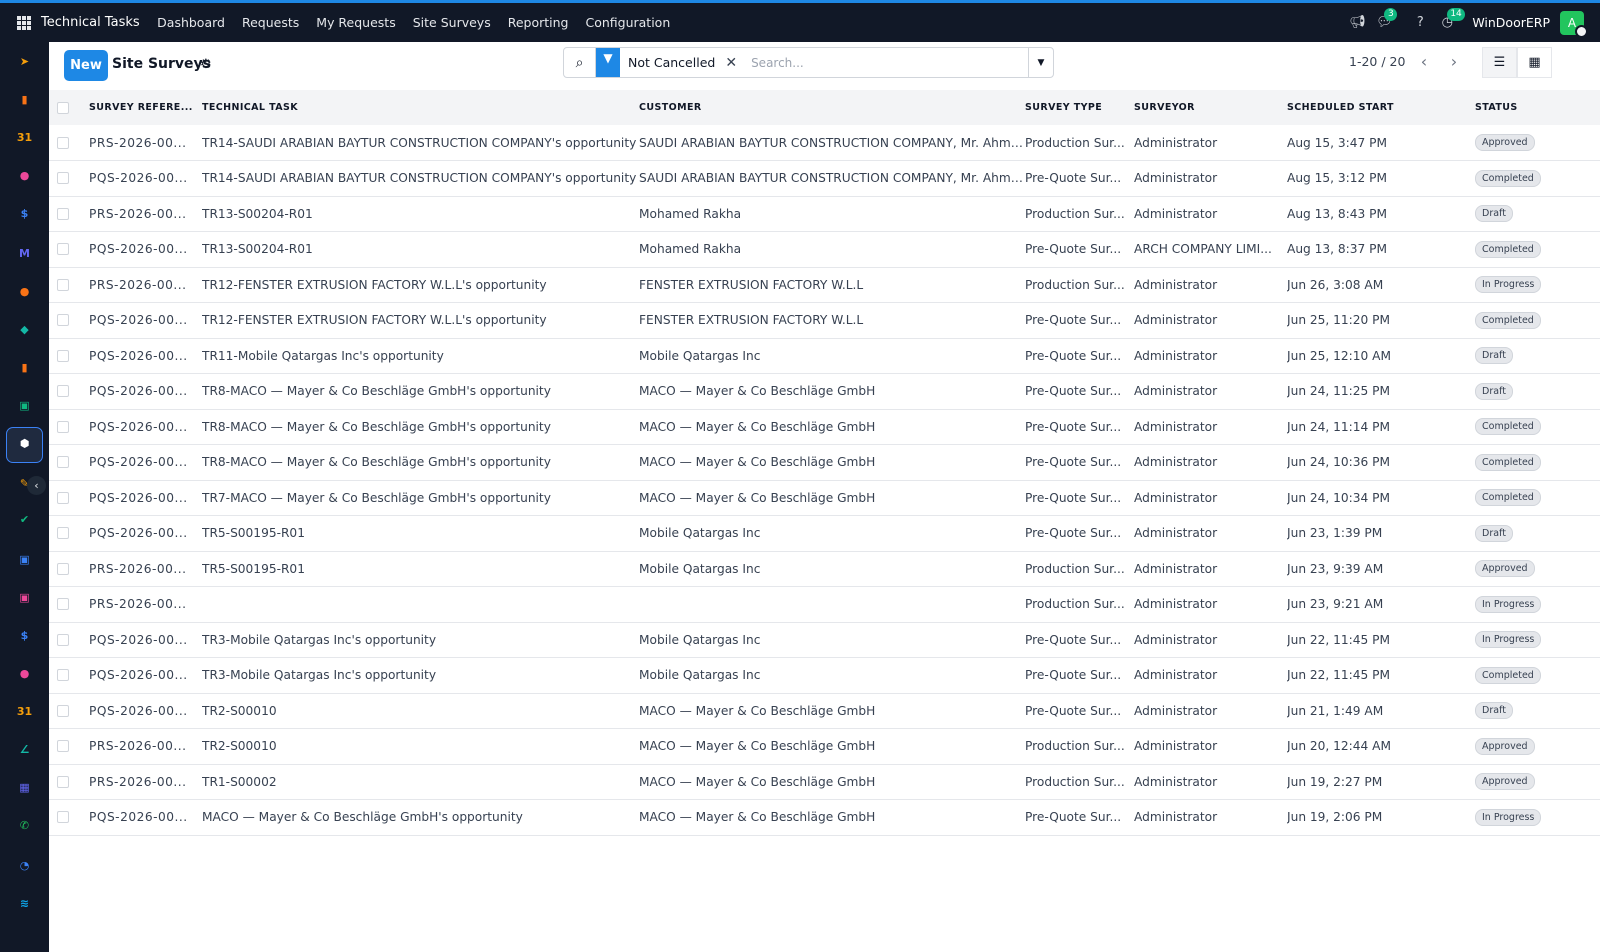 This screenshot has height=952, width=1600. I want to click on menu-item-my-requests: My Requests, so click(356, 22).